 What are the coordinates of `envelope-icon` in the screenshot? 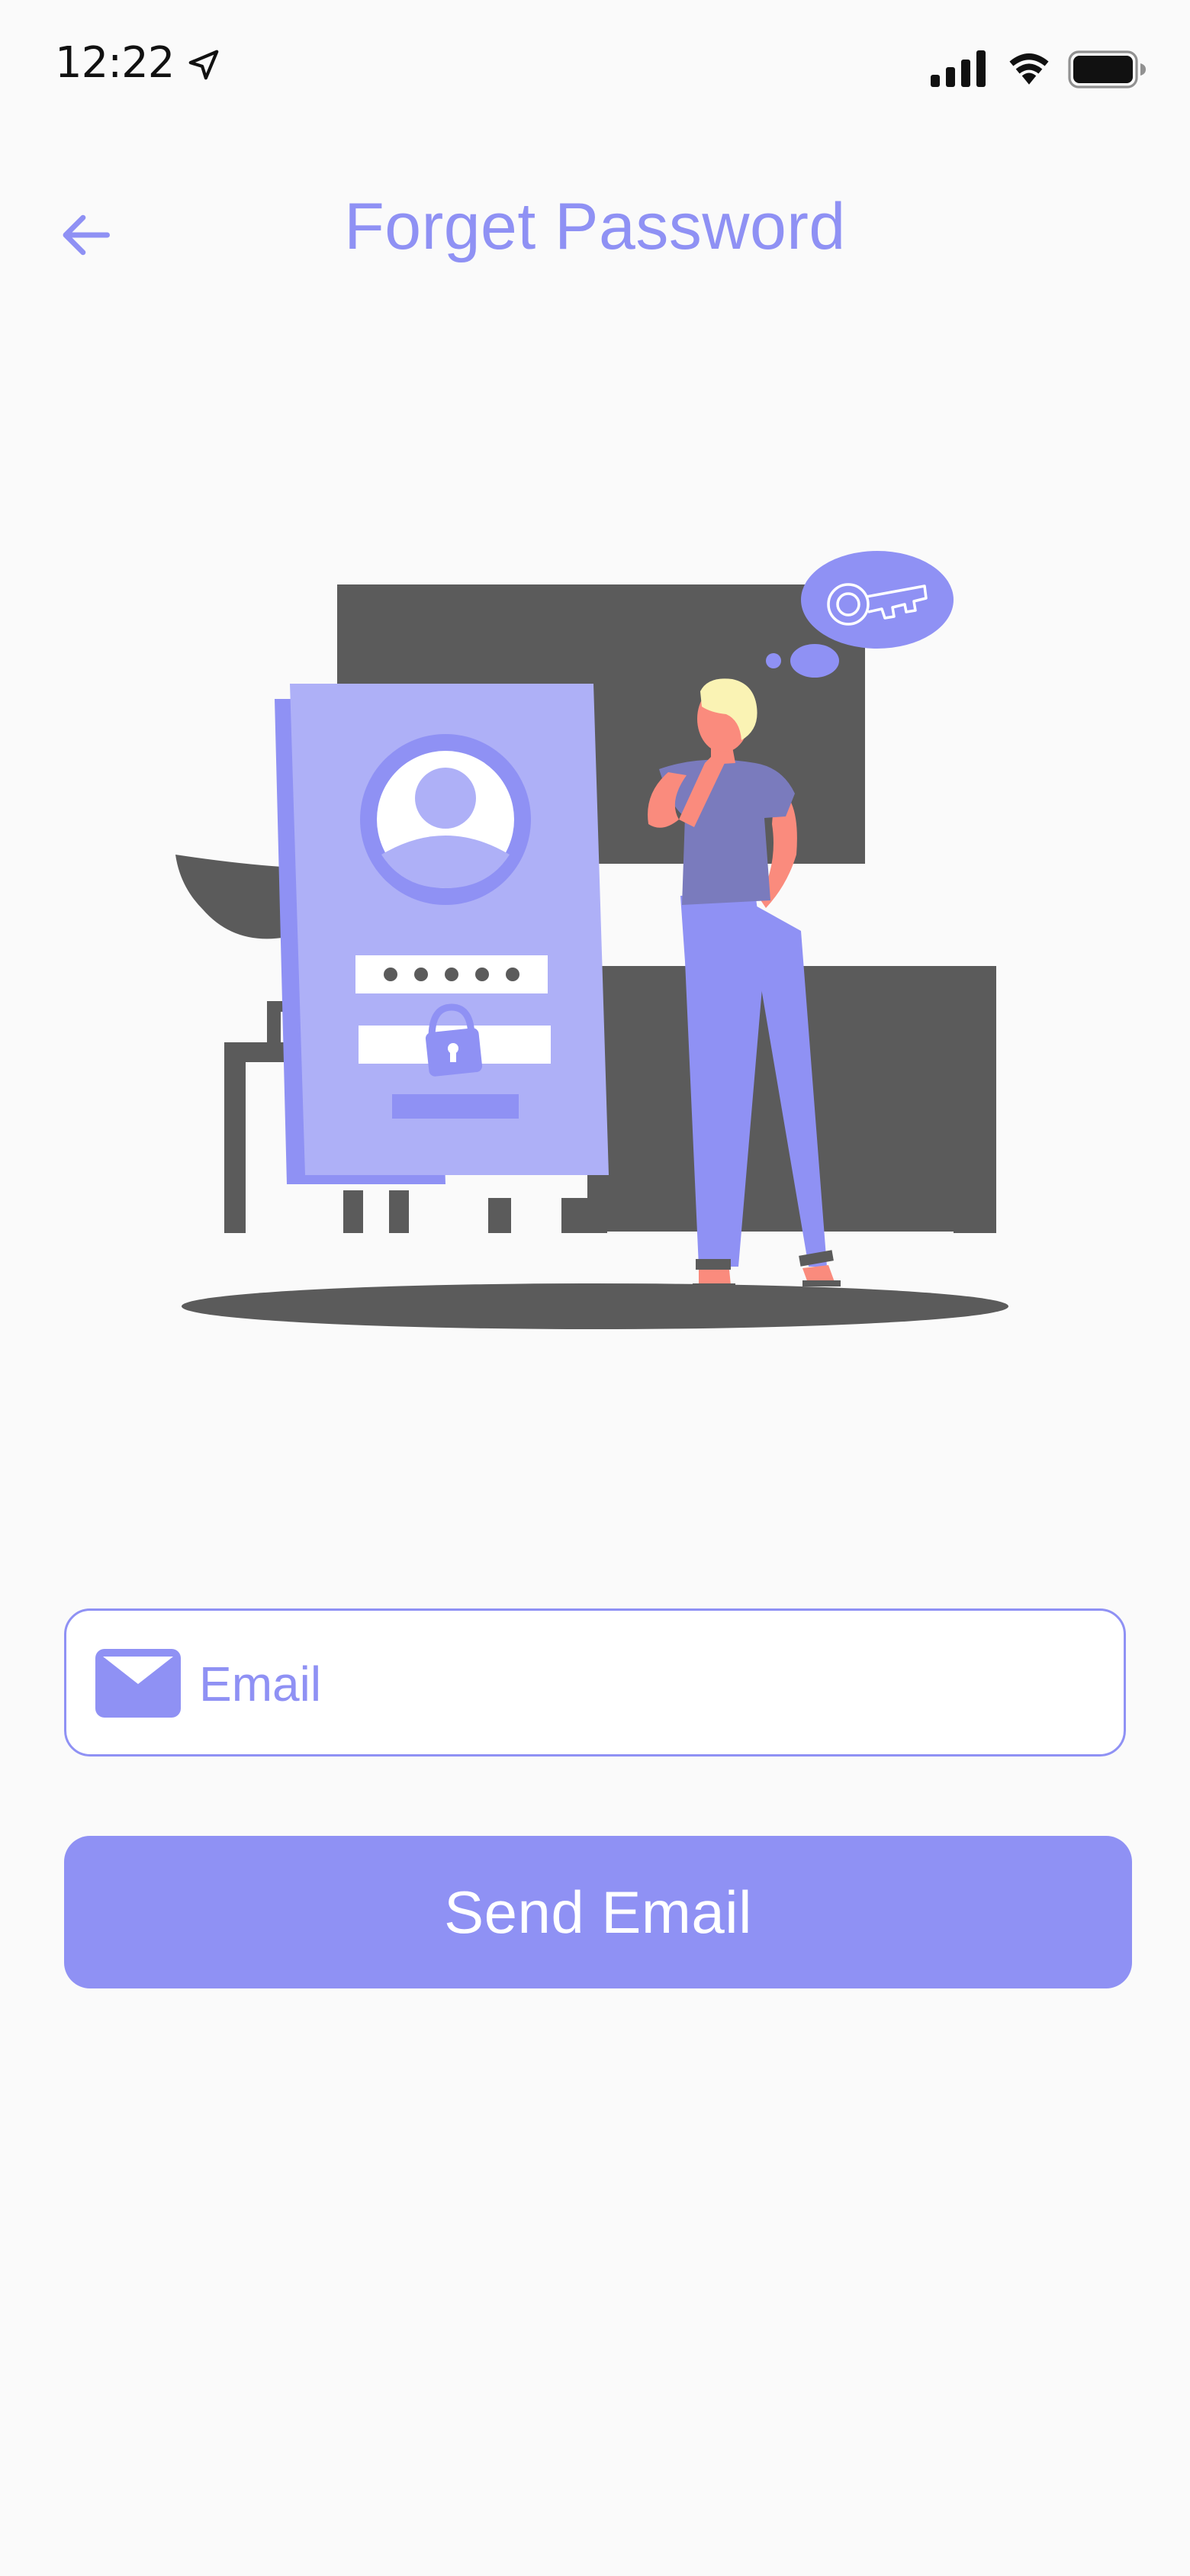 It's located at (138, 1683).